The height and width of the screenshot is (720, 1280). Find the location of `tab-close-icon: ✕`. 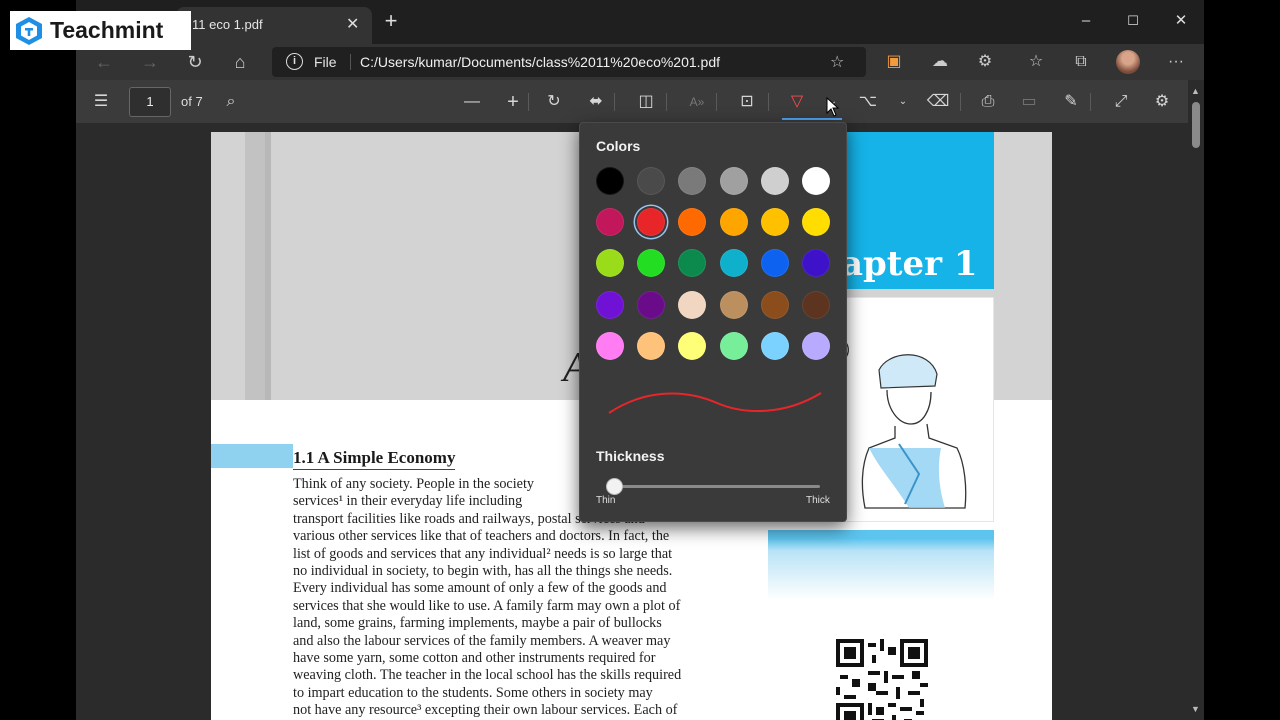

tab-close-icon: ✕ is located at coordinates (352, 24).